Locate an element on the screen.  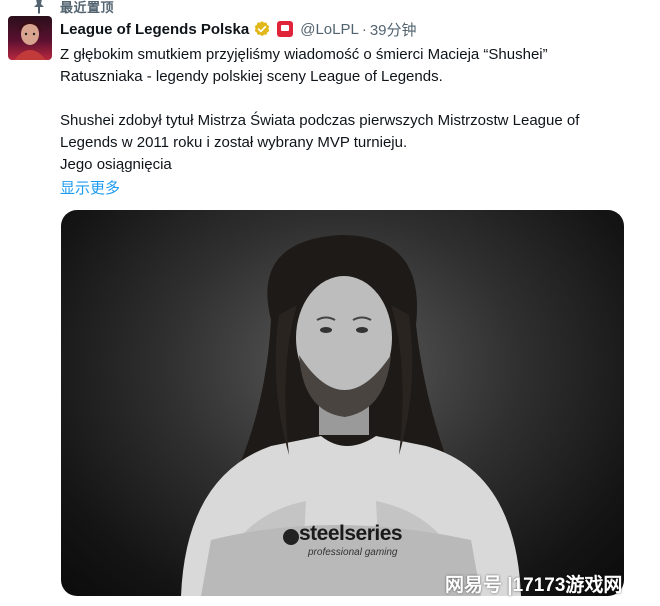
pinned-label: 最近置顶 is located at coordinates (87, 7).